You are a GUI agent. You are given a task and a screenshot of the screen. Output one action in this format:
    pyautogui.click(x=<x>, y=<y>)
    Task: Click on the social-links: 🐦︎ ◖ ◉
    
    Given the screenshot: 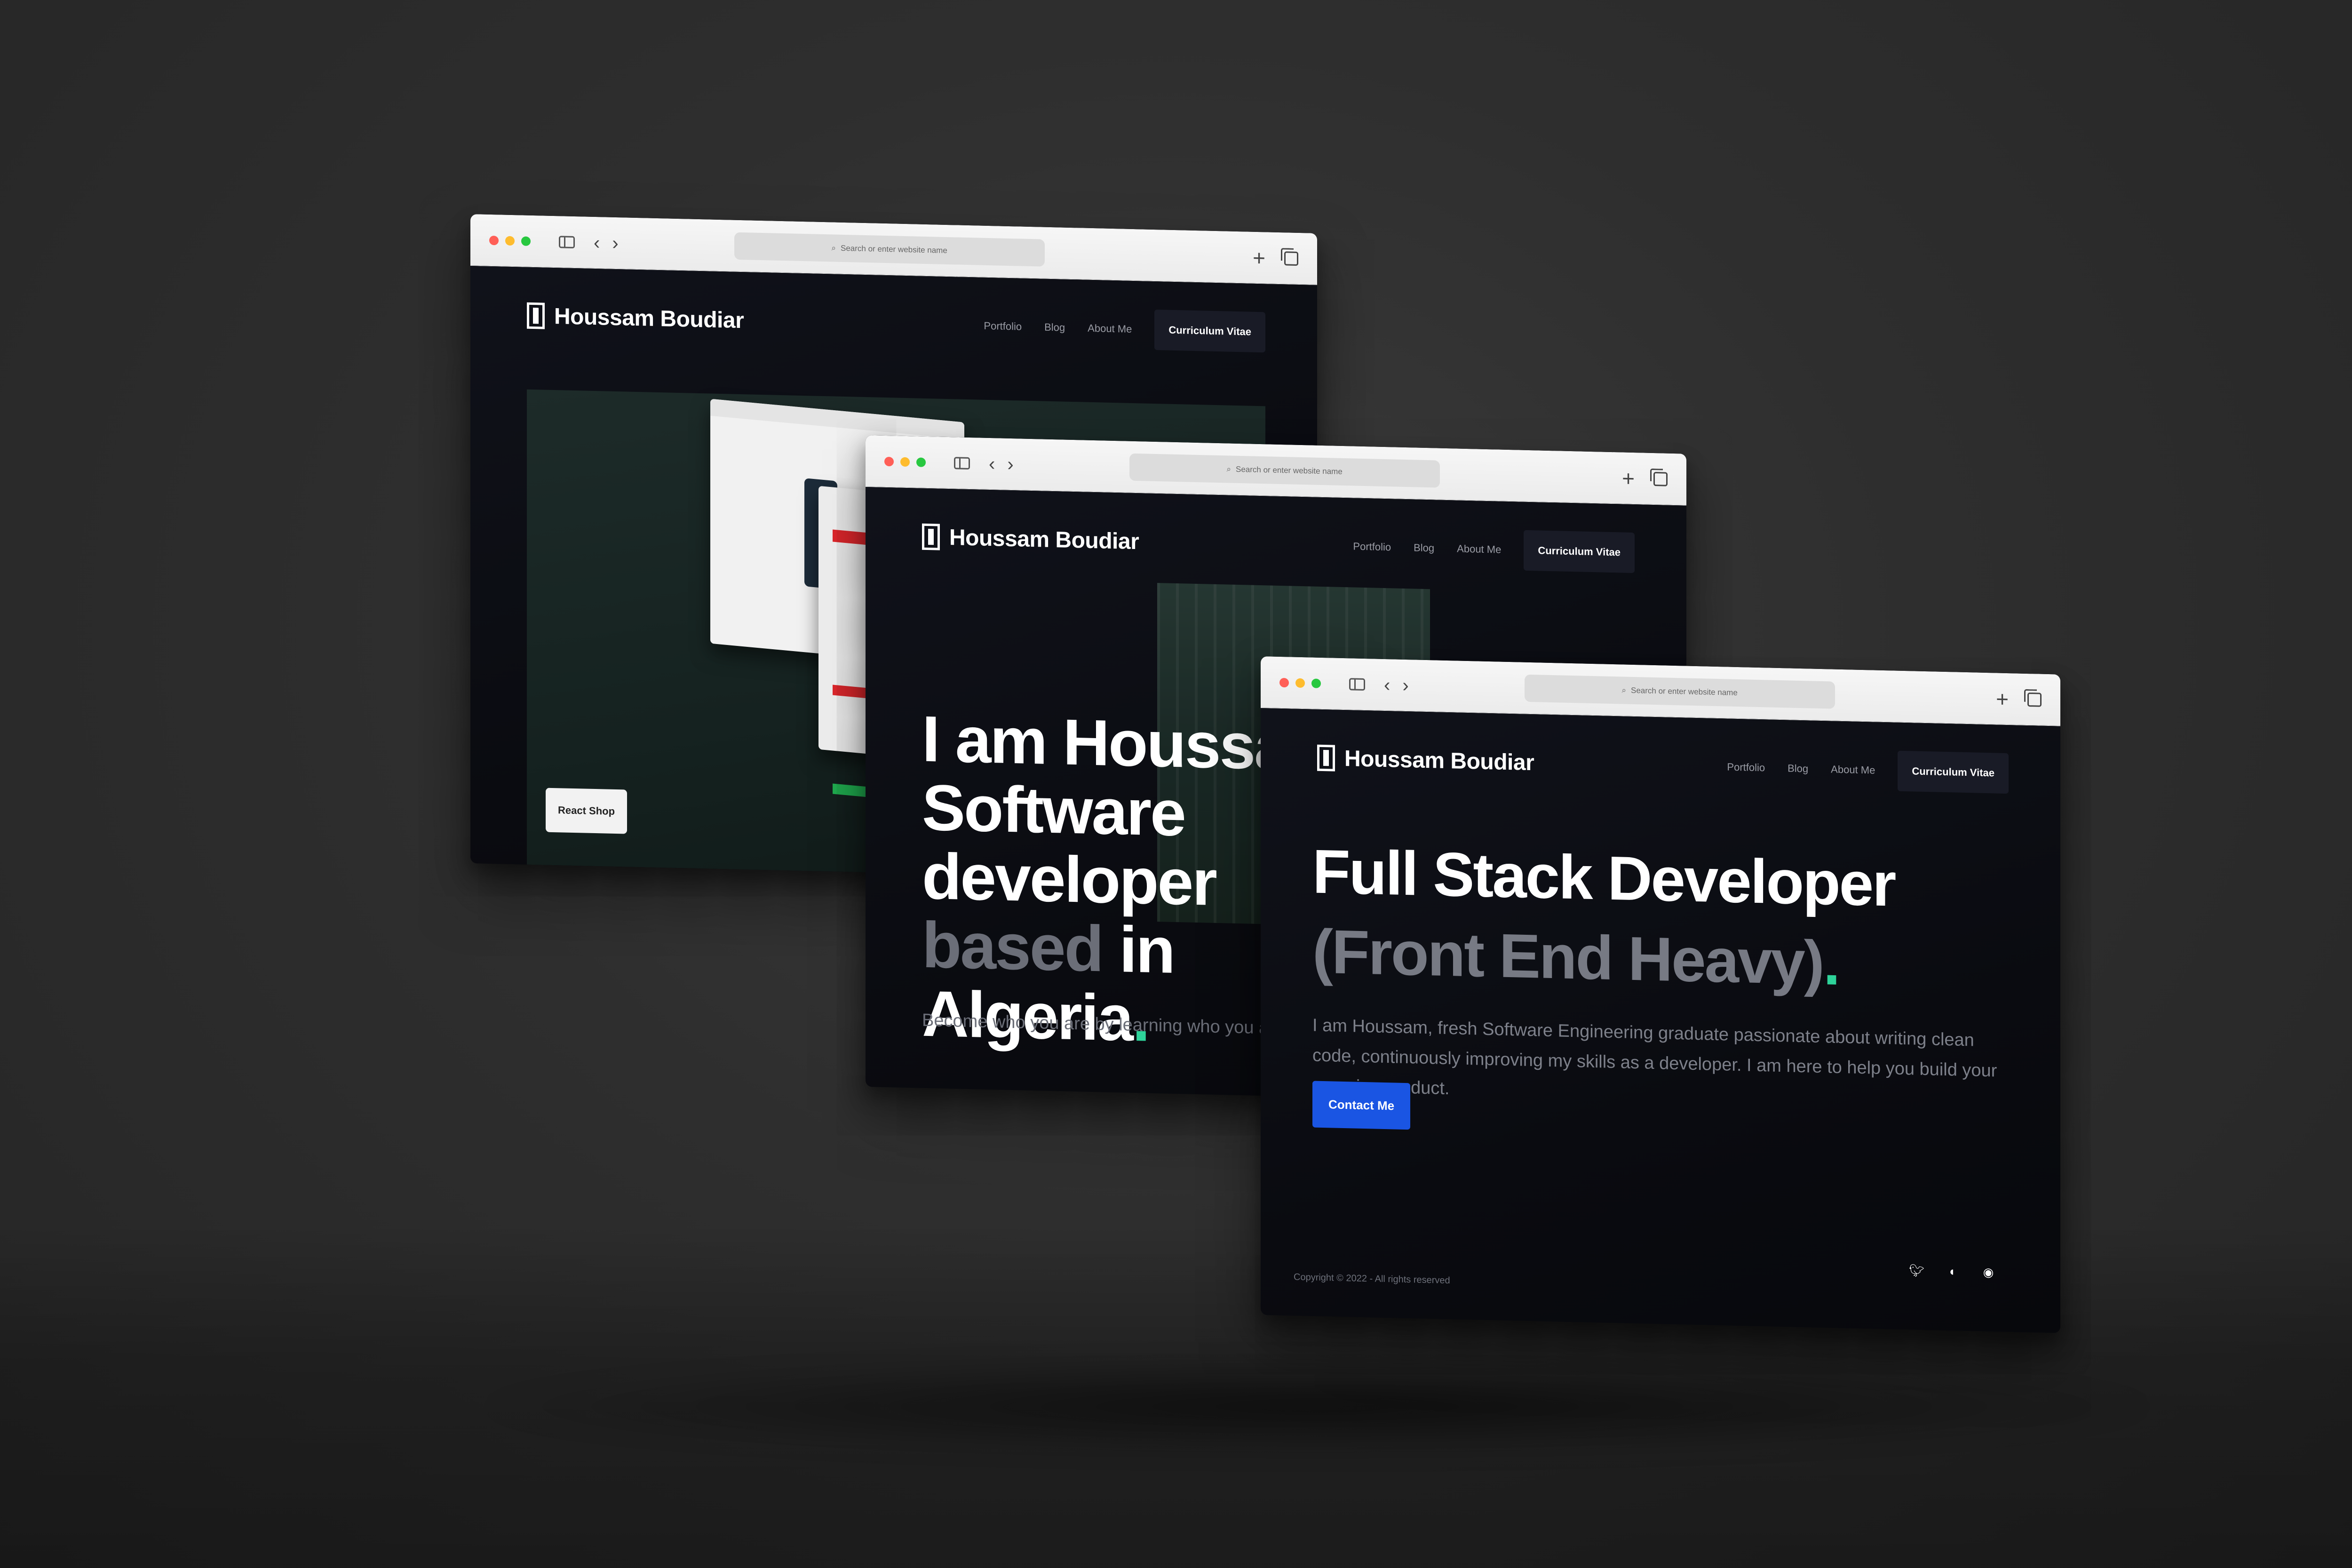 What is the action you would take?
    pyautogui.click(x=1951, y=1271)
    